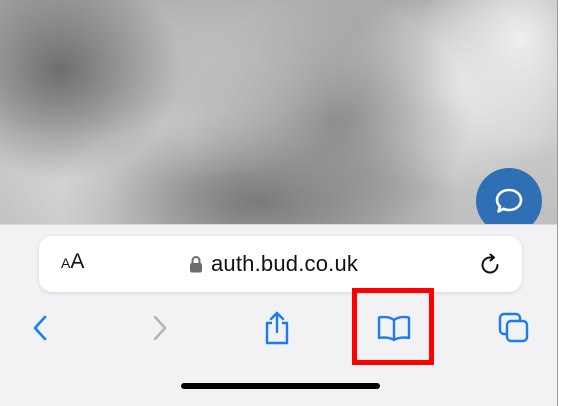 The width and height of the screenshot is (565, 406). I want to click on chevron-right-icon, so click(160, 328).